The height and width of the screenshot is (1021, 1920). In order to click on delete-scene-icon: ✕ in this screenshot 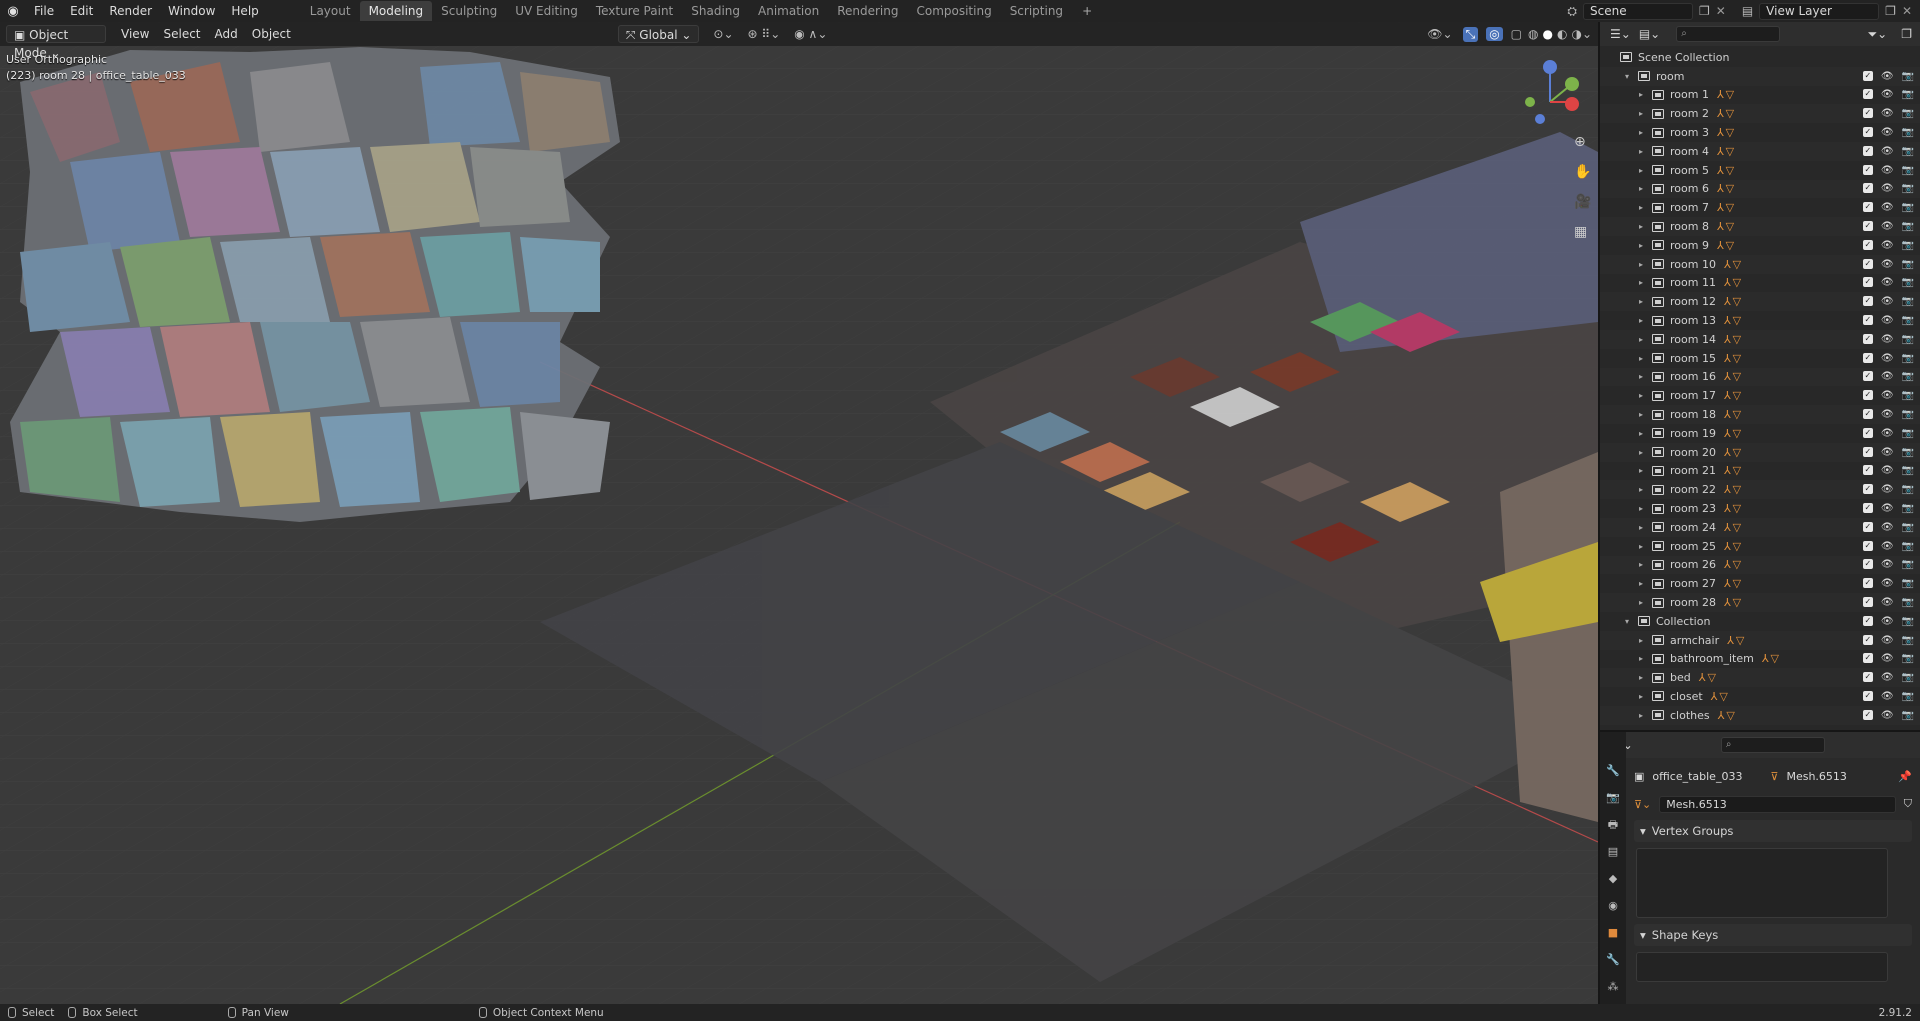, I will do `click(1721, 11)`.